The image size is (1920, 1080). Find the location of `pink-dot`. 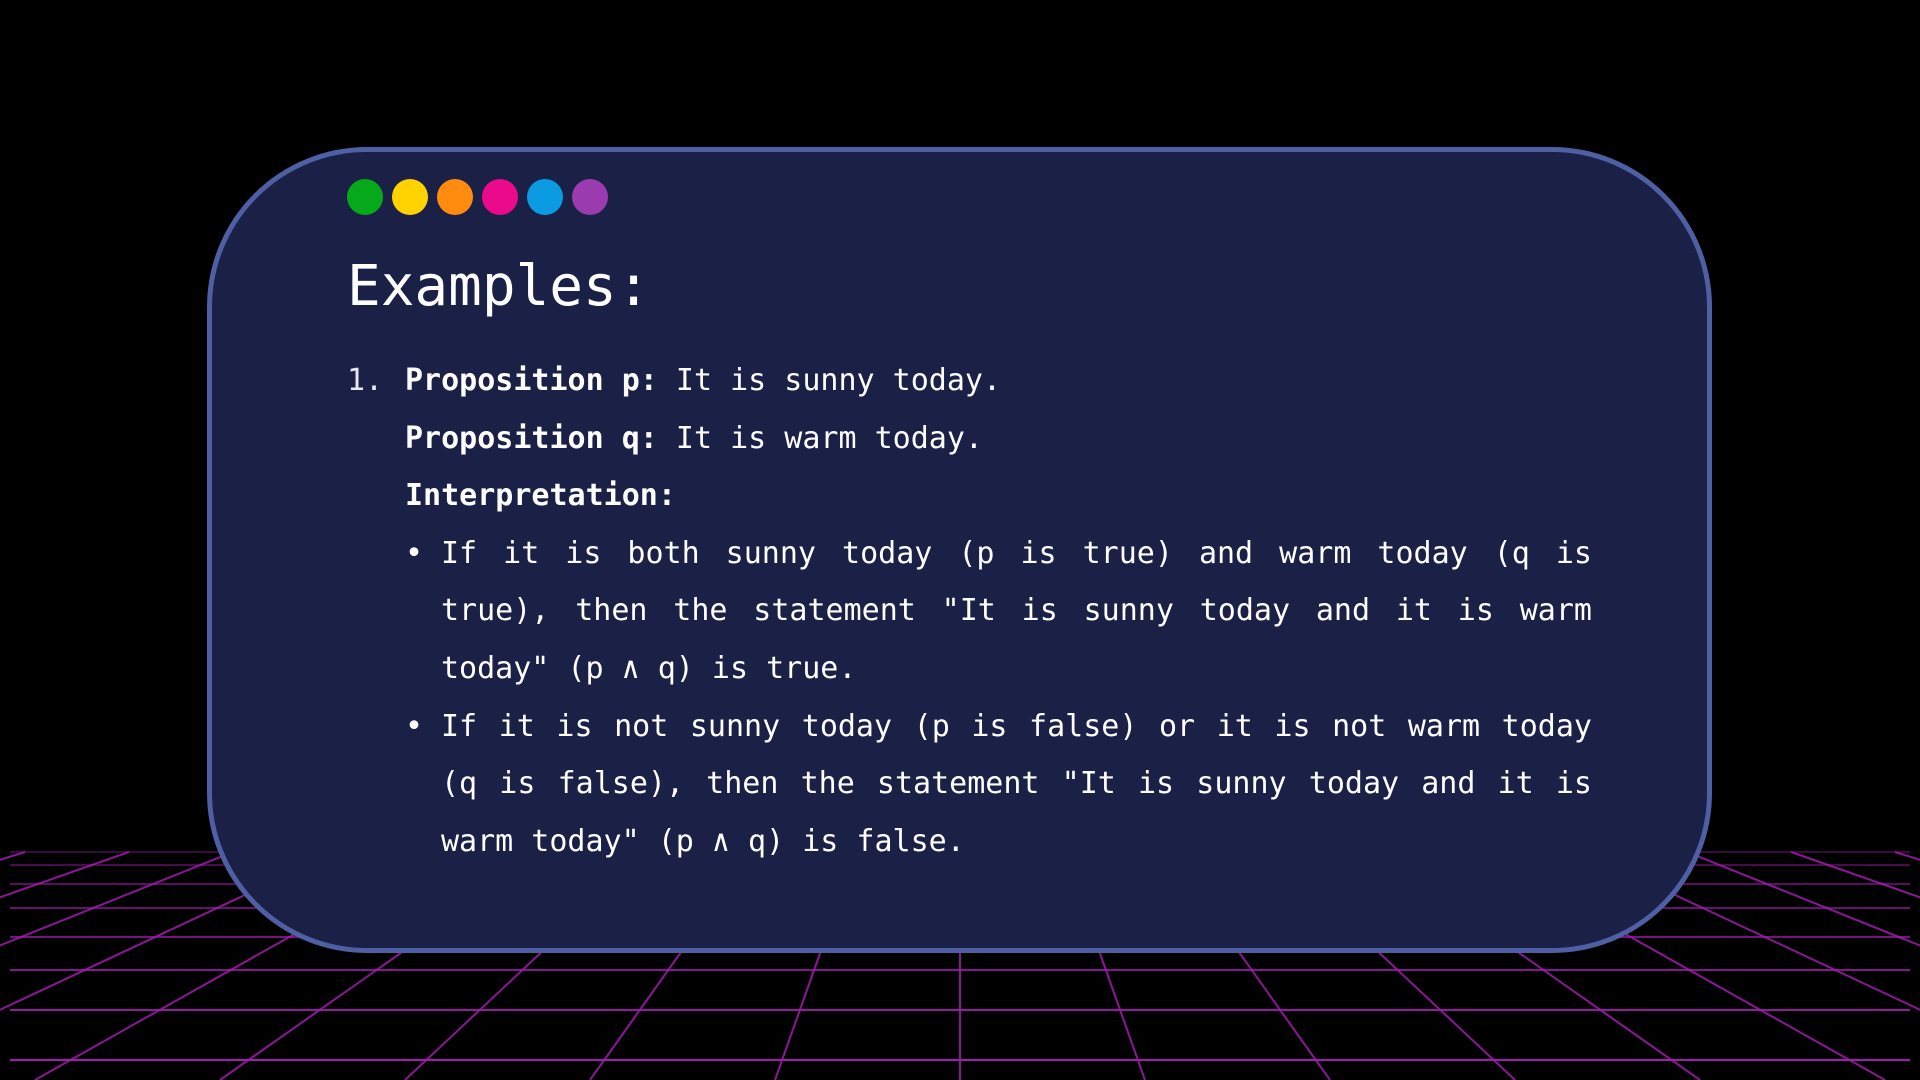

pink-dot is located at coordinates (500, 197).